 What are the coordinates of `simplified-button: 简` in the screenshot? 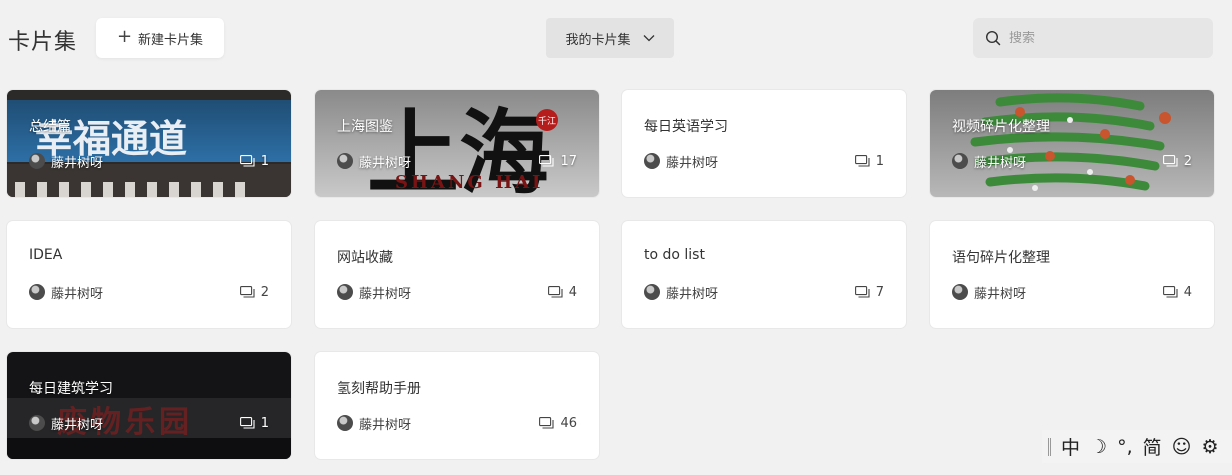 It's located at (1152, 446).